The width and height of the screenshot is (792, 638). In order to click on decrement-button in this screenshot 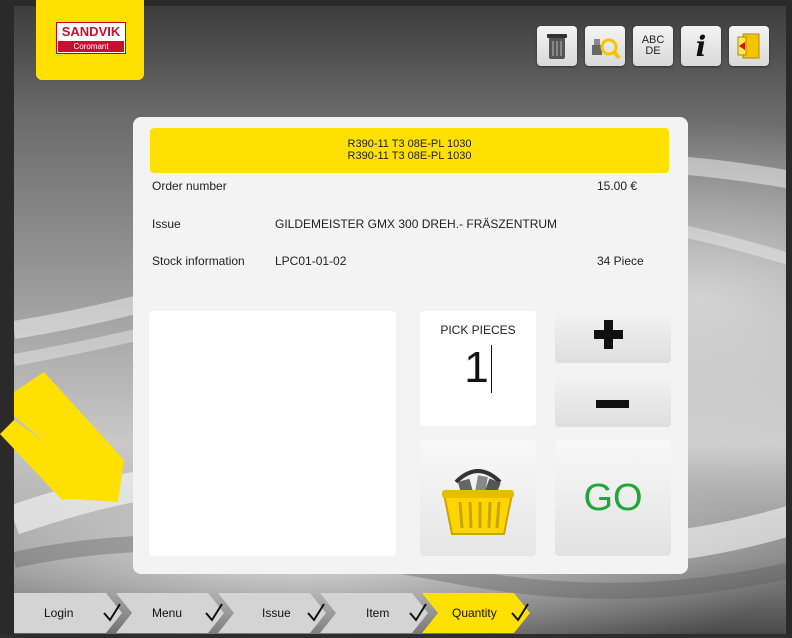, I will do `click(613, 401)`.